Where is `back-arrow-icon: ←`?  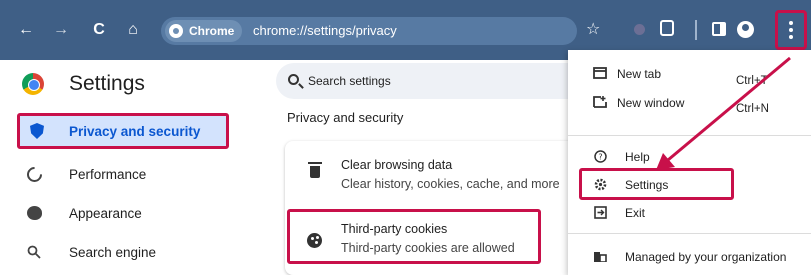 back-arrow-icon: ← is located at coordinates (26, 30).